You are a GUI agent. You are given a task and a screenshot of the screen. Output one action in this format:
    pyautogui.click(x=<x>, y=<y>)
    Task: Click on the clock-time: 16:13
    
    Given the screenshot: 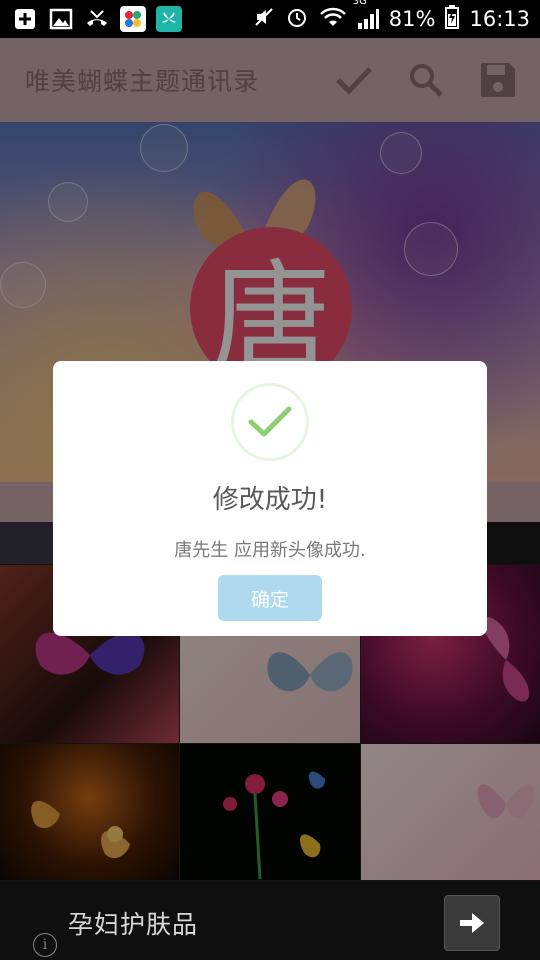 What is the action you would take?
    pyautogui.click(x=499, y=19)
    